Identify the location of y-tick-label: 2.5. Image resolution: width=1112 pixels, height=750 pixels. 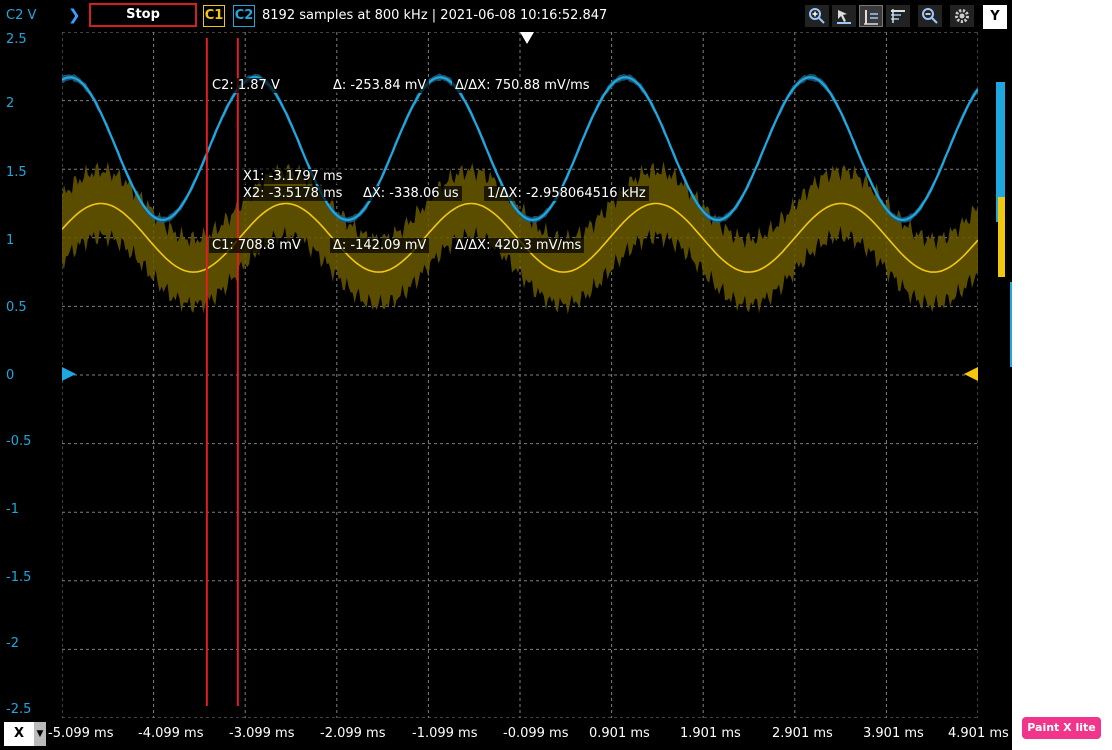
(16, 39).